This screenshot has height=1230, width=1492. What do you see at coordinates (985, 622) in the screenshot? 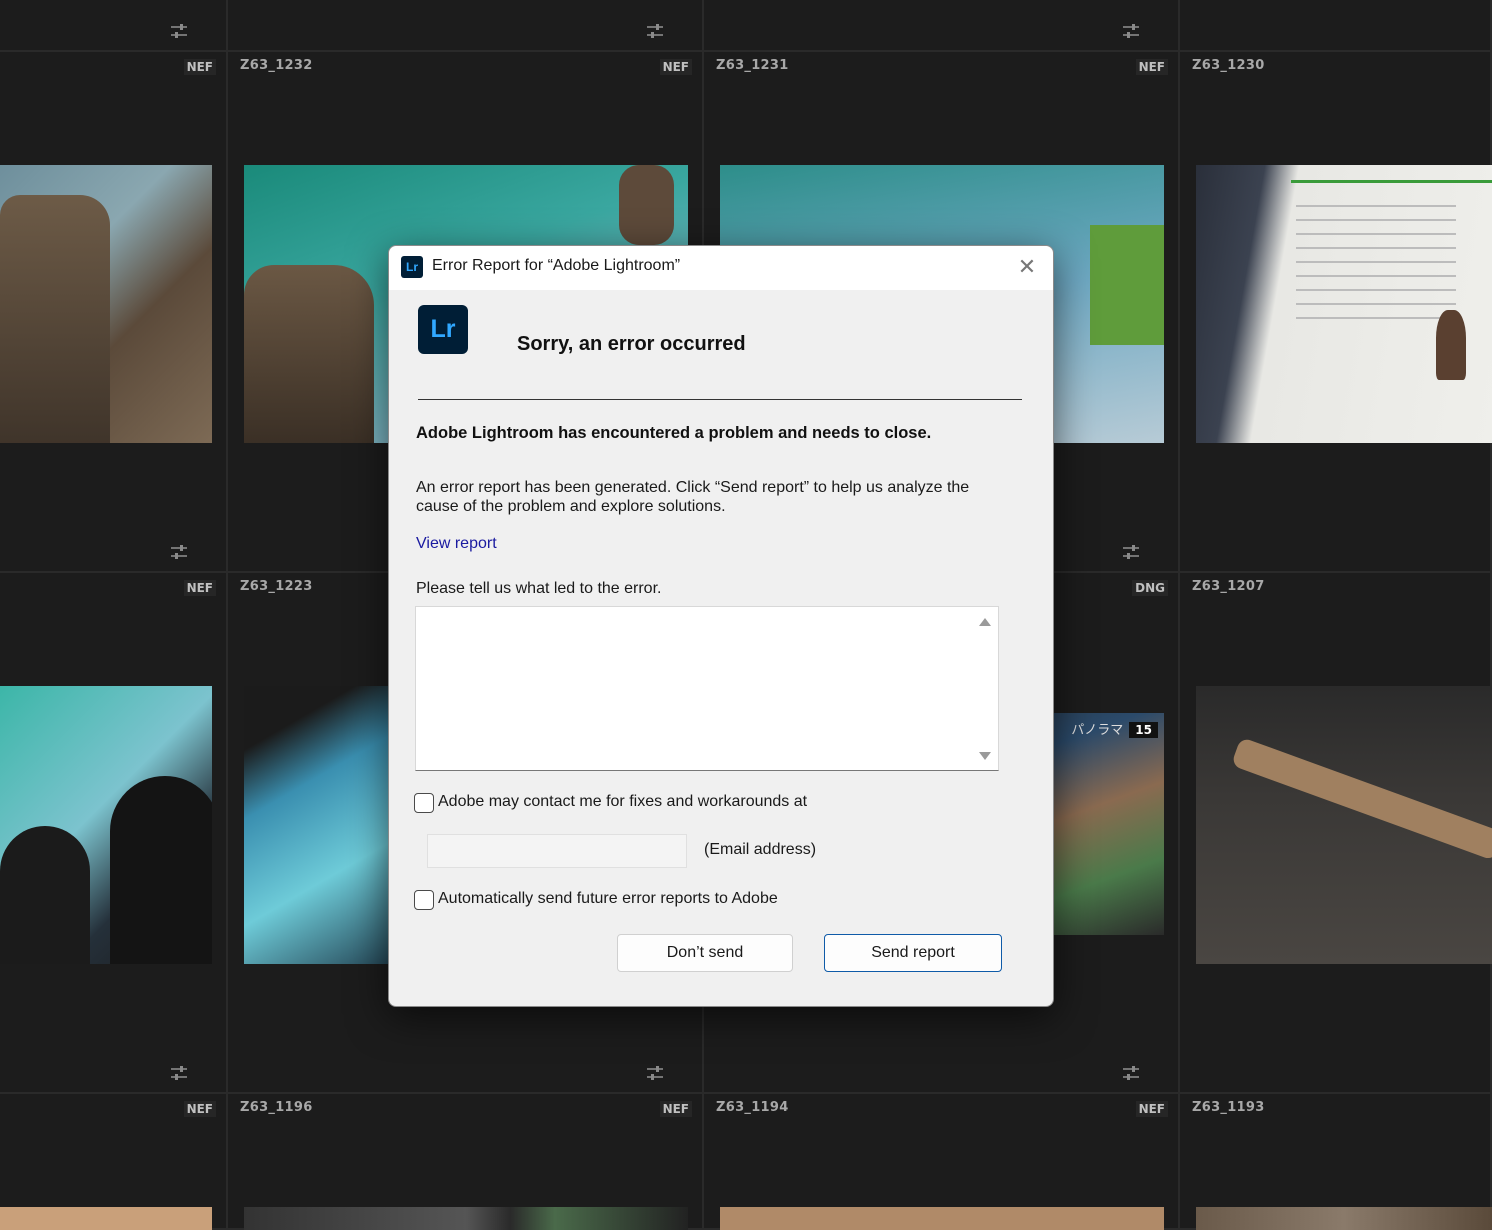
I see `scroll-up-arrow-icon` at bounding box center [985, 622].